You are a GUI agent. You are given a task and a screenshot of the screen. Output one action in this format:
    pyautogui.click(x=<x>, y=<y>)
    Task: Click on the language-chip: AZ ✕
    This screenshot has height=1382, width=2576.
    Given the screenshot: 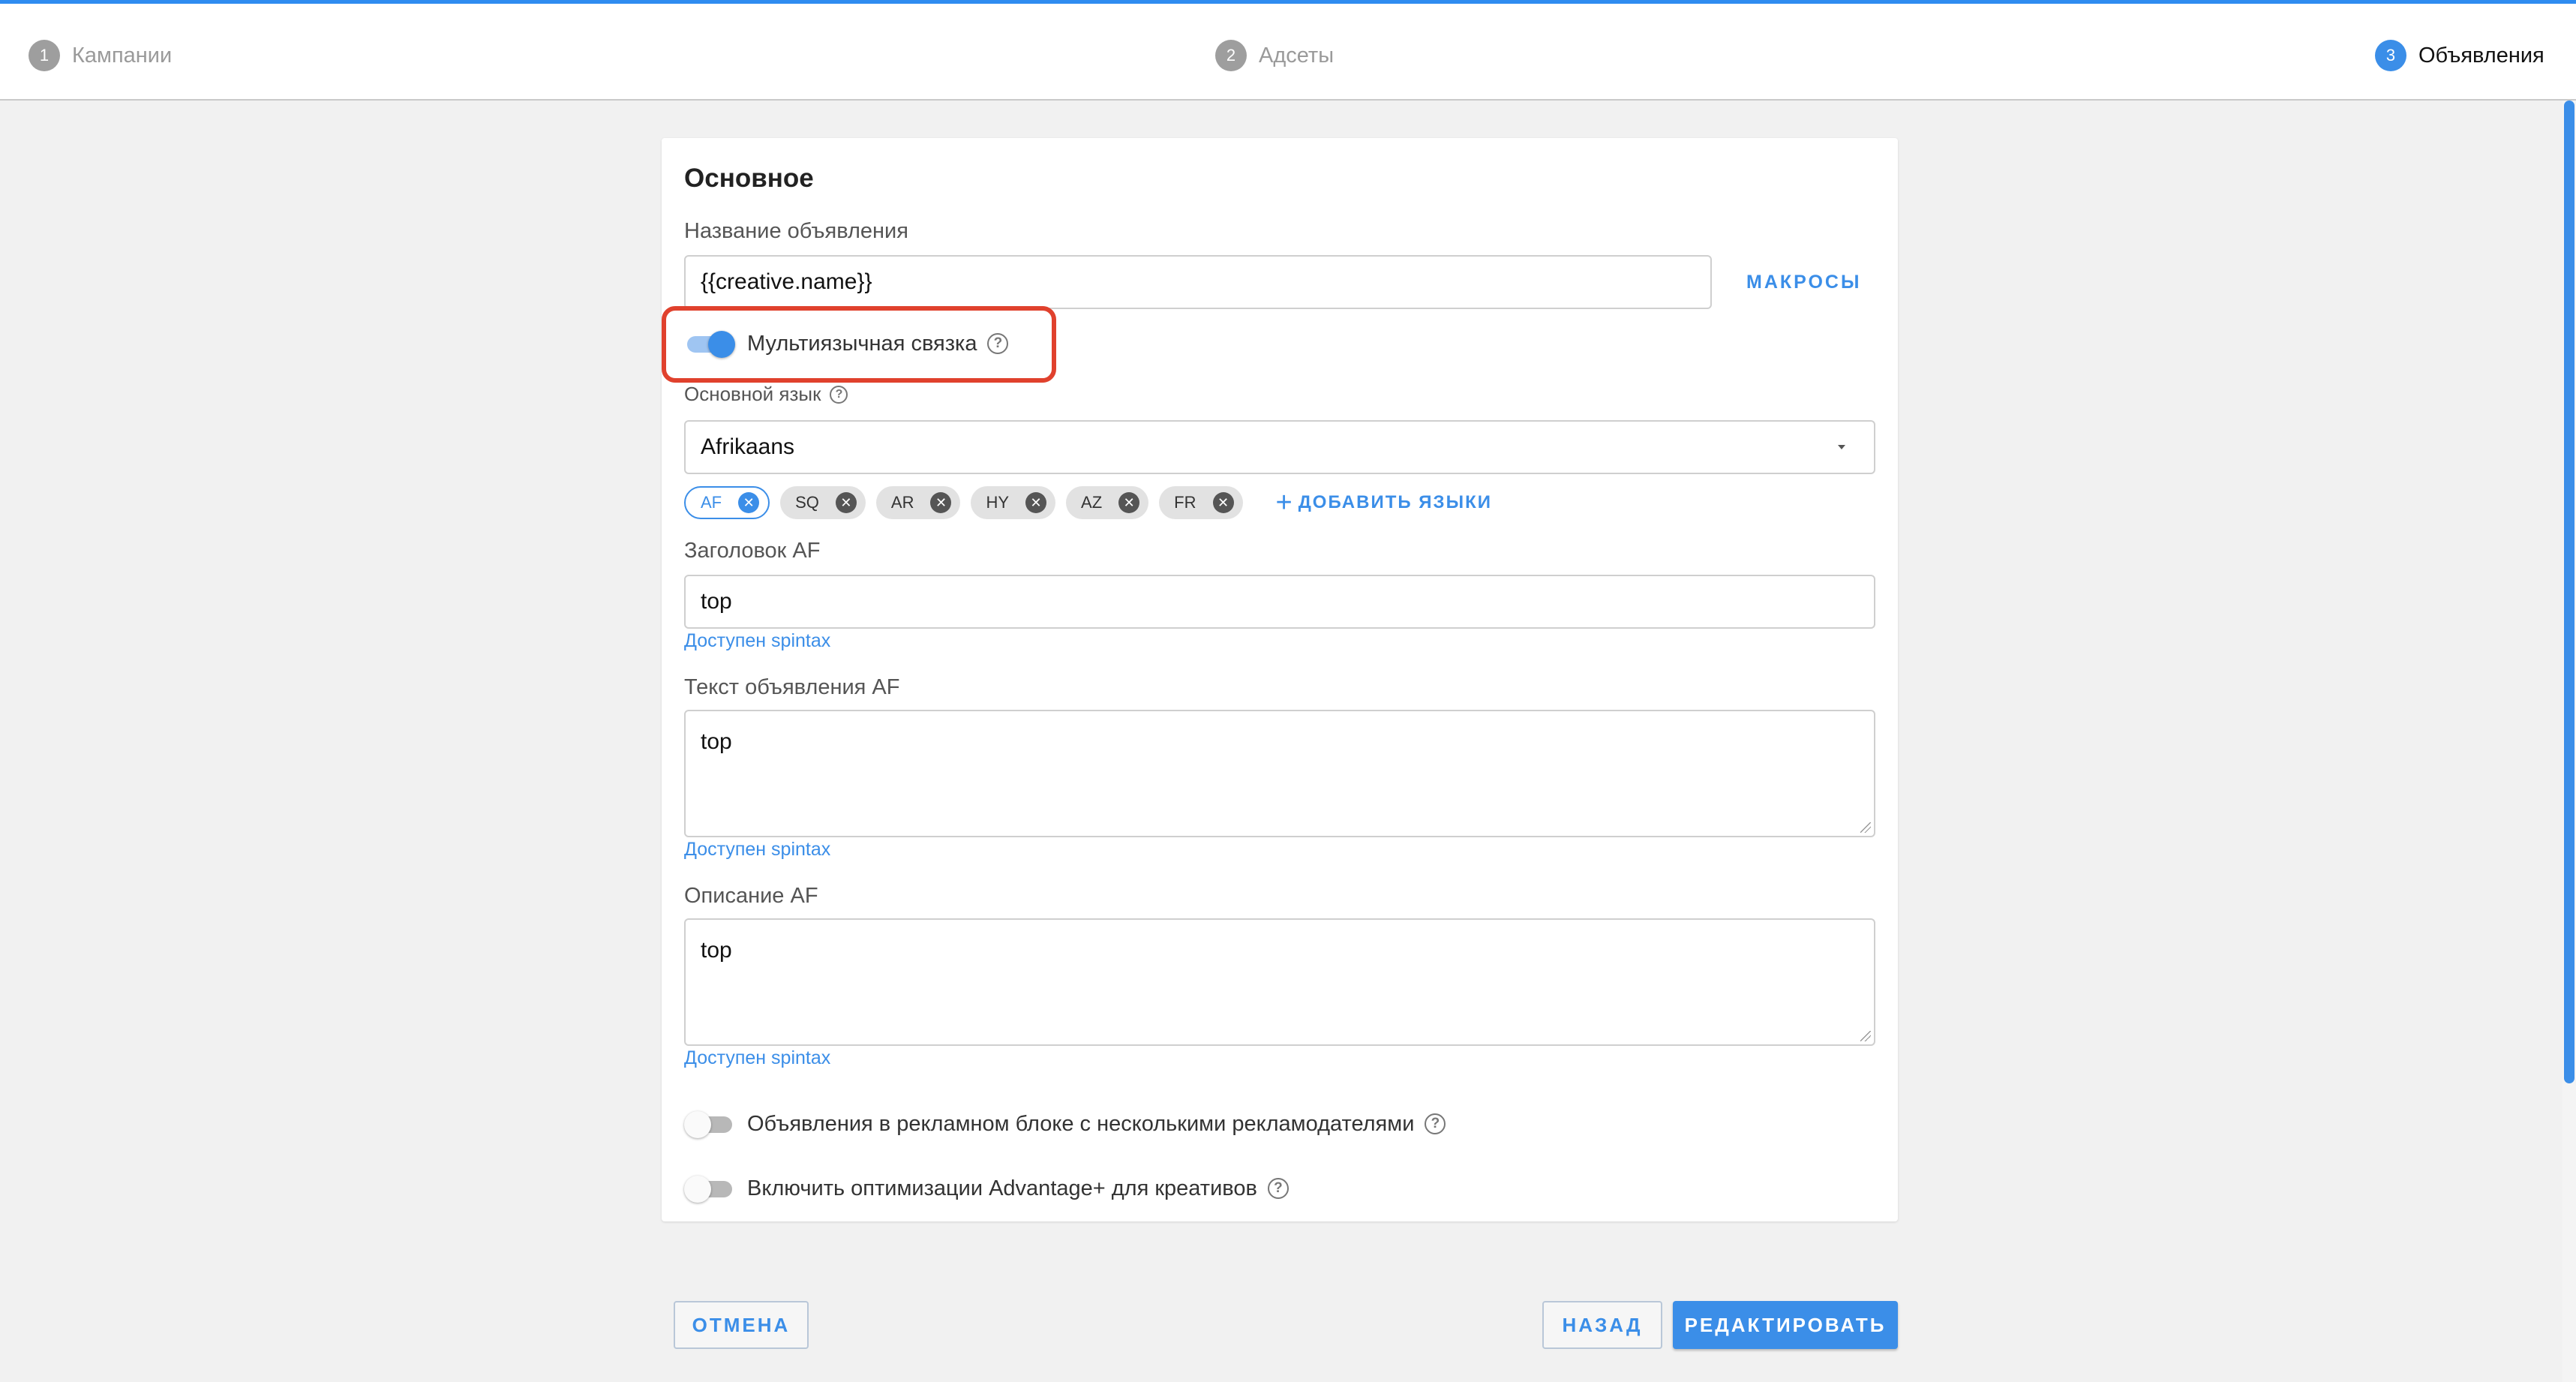 What is the action you would take?
    pyautogui.click(x=1107, y=502)
    